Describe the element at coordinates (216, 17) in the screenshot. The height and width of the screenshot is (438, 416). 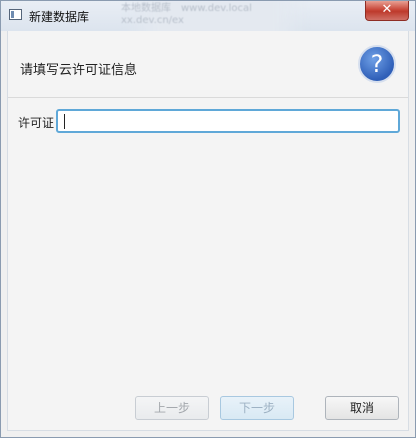
I see `background-window-text: 本地数据库 www.dev.local xx.dev.cn/ex` at that location.